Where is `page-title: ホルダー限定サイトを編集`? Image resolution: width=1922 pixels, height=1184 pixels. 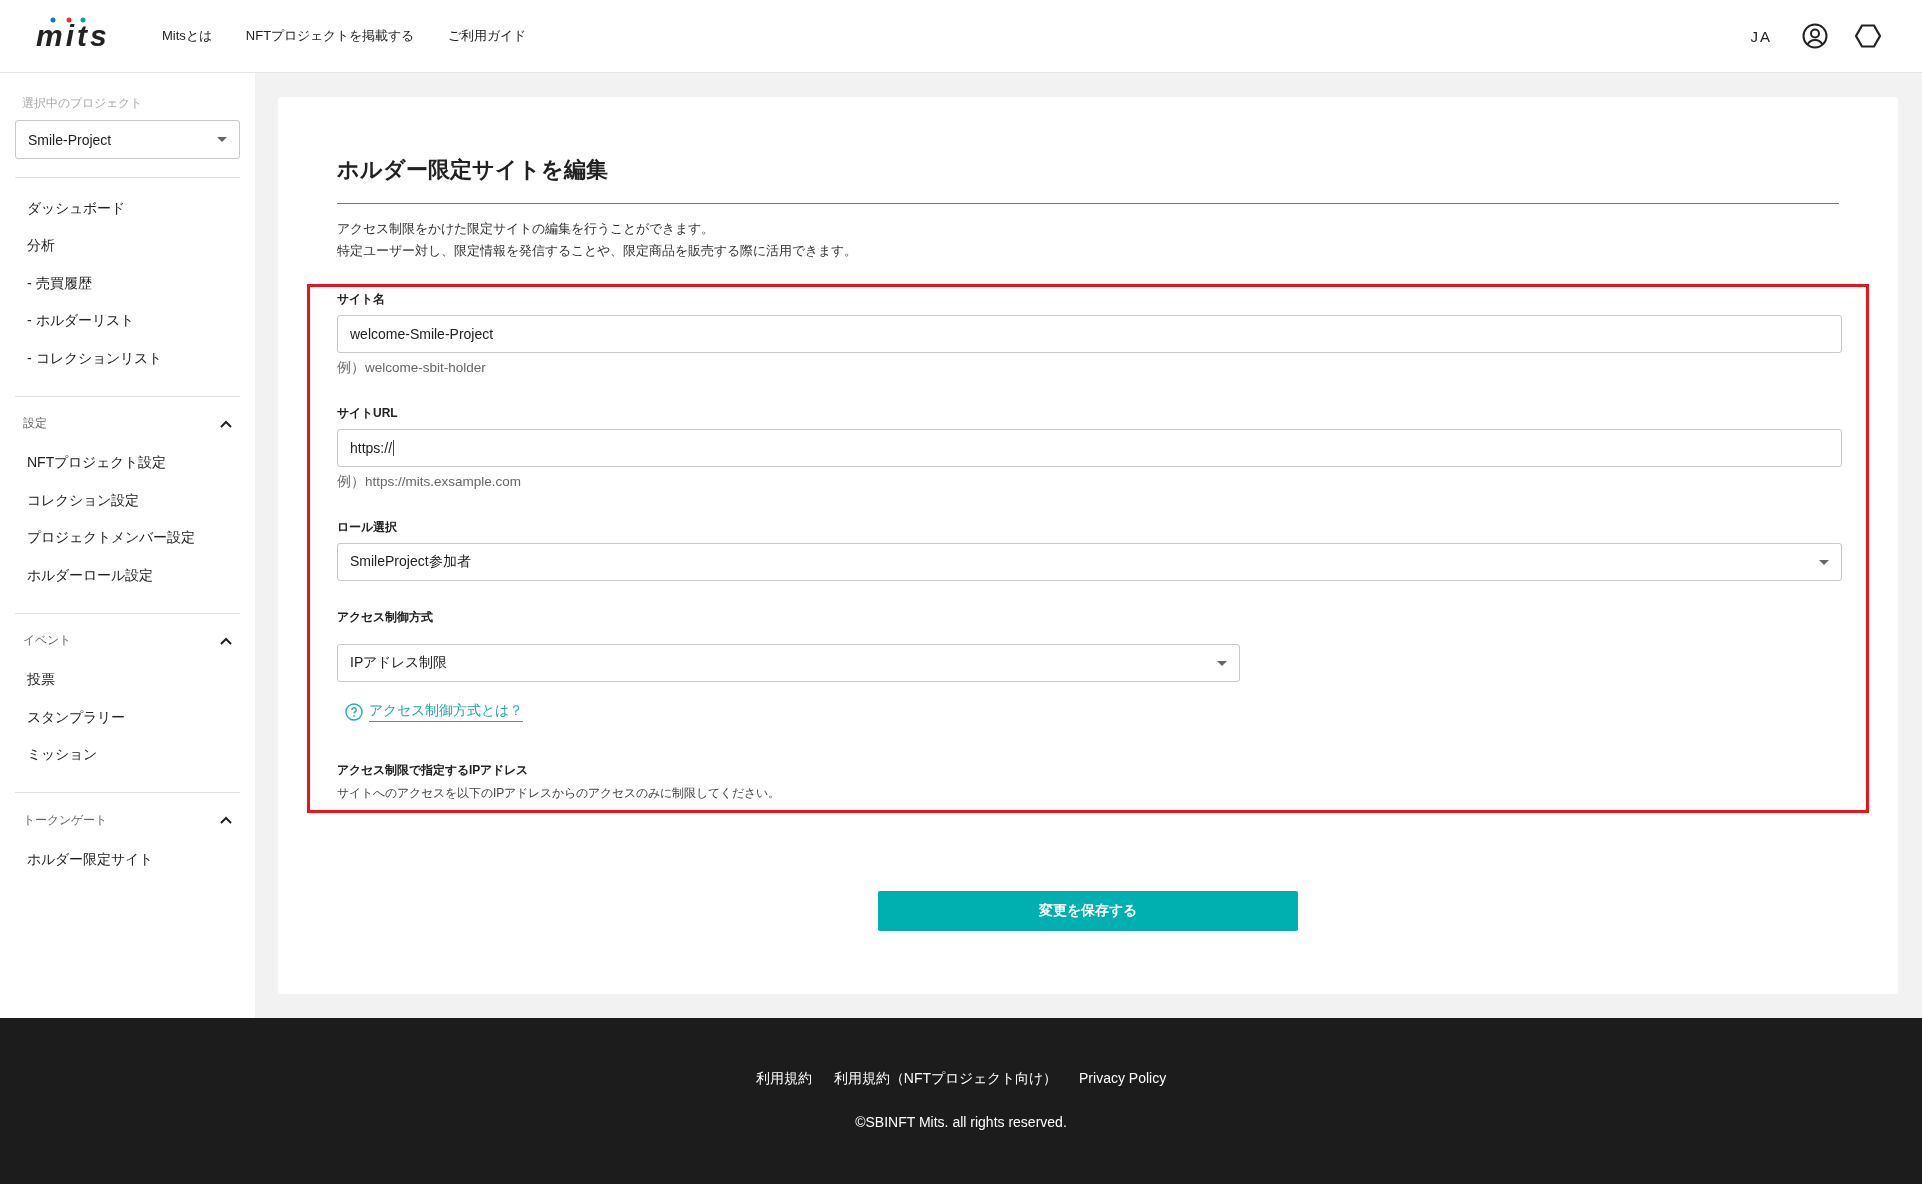 page-title: ホルダー限定サイトを編集 is located at coordinates (473, 170).